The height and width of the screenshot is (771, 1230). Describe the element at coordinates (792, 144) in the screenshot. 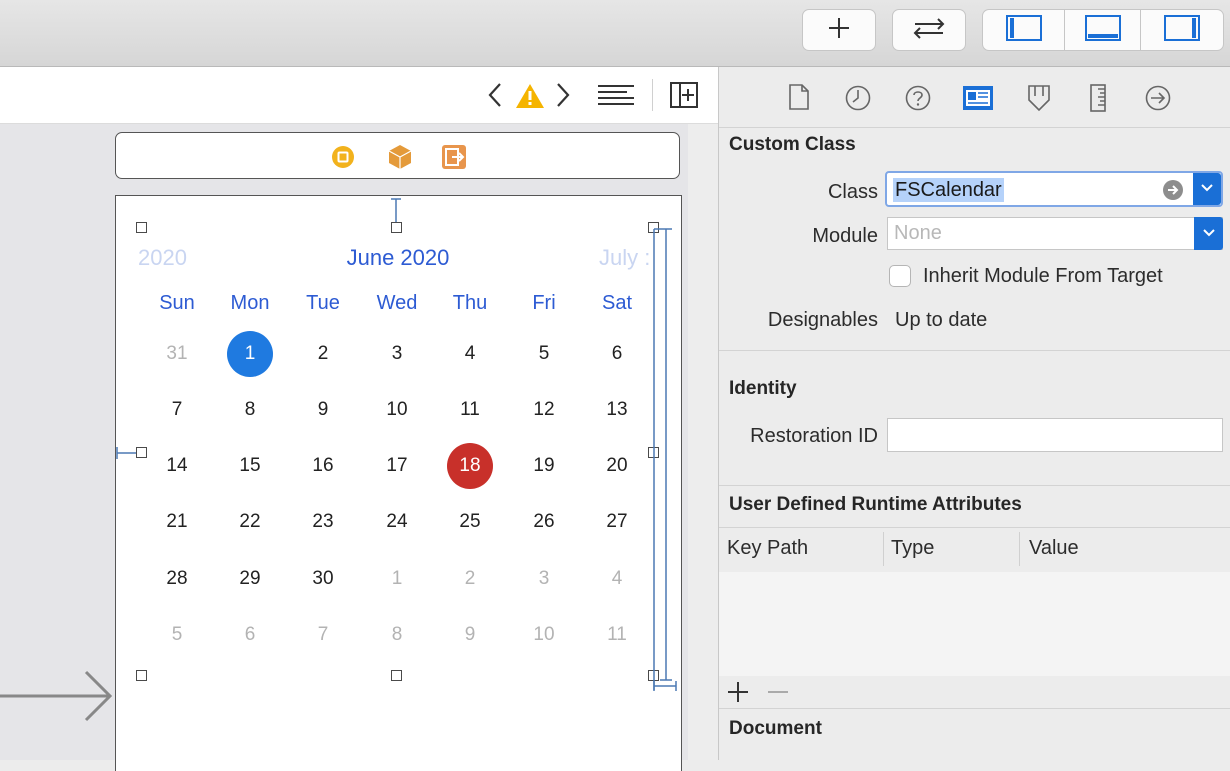

I see `custom-class-title: Custom Class` at that location.